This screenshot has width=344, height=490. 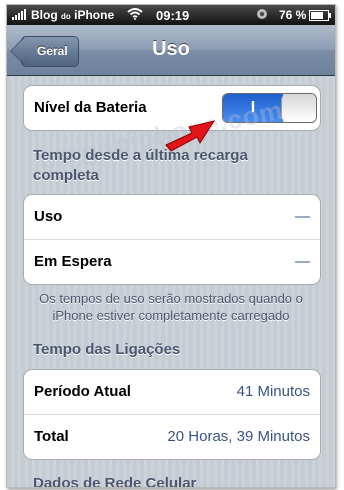 What do you see at coordinates (115, 481) in the screenshot?
I see `section-header-cellular: Dados de Rede Celular` at bounding box center [115, 481].